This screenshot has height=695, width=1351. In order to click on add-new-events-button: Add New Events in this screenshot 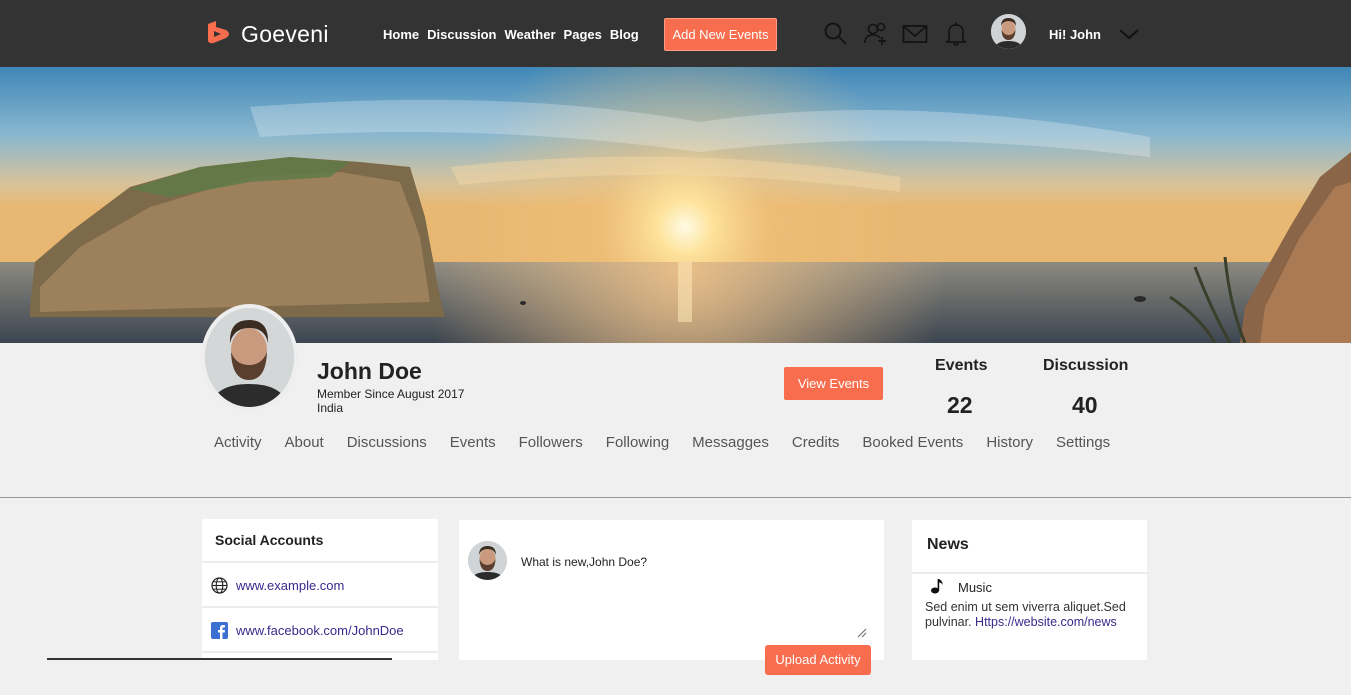, I will do `click(720, 34)`.